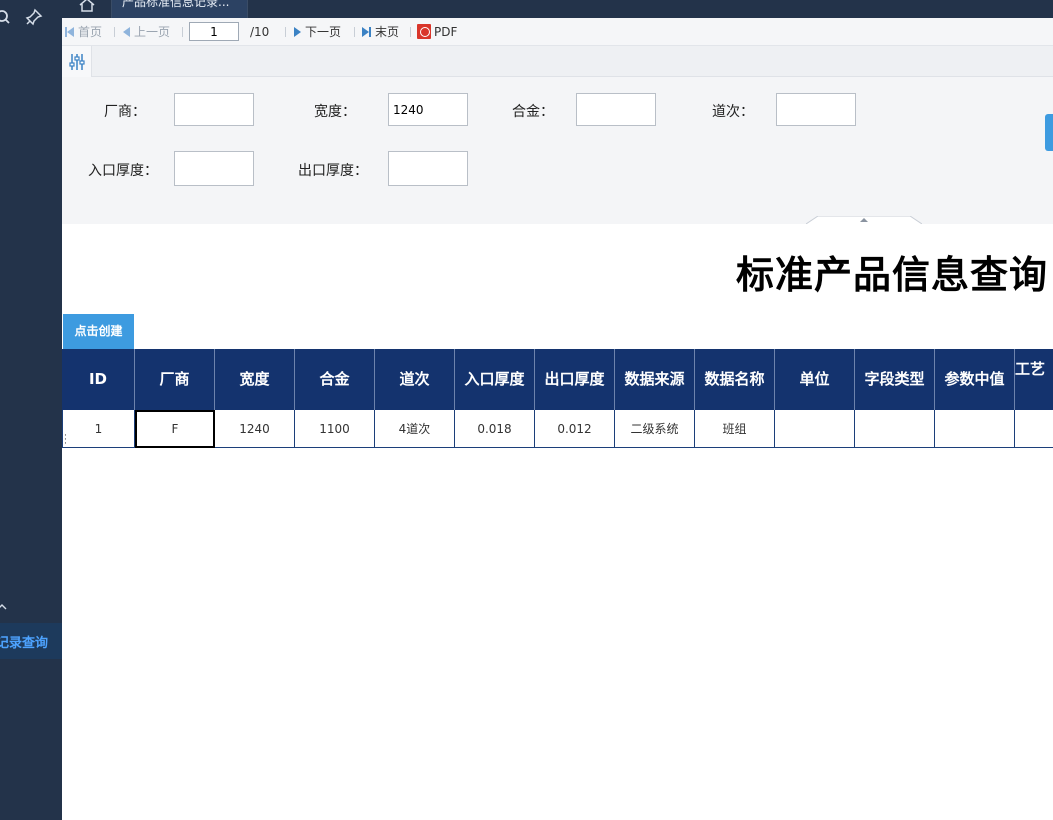 The width and height of the screenshot is (1053, 820). I want to click on search-icon, so click(6, 17).